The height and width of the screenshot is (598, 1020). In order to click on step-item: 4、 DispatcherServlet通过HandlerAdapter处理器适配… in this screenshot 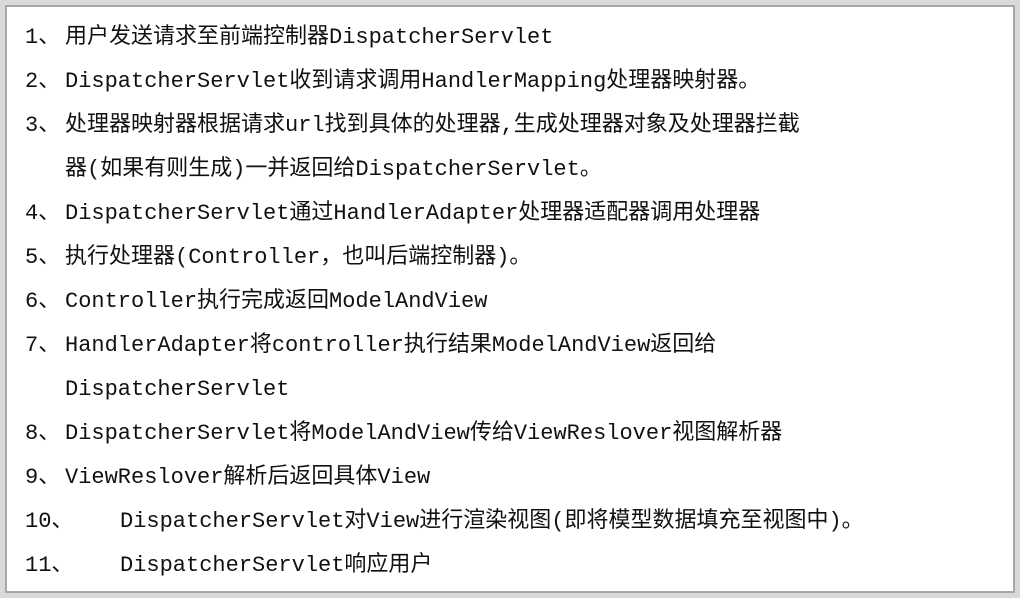, I will do `click(517, 214)`.